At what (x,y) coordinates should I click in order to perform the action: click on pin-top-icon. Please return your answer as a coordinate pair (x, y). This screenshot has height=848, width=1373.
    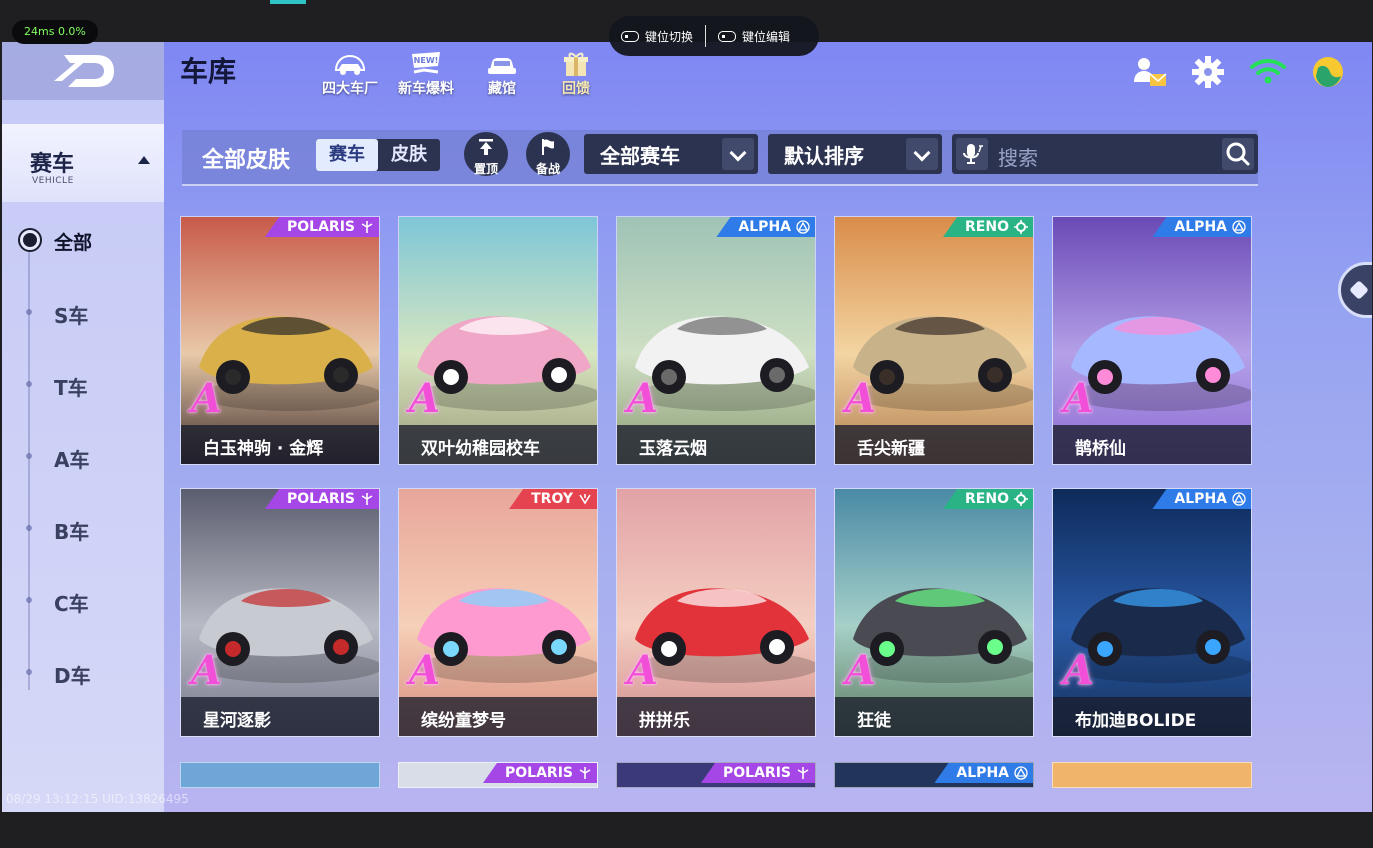
    Looking at the image, I should click on (486, 147).